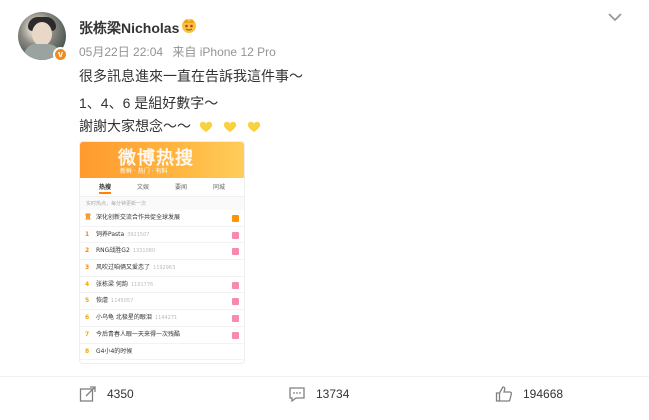 The width and height of the screenshot is (649, 420). I want to click on hot-search-rank: 1, so click(87, 234).